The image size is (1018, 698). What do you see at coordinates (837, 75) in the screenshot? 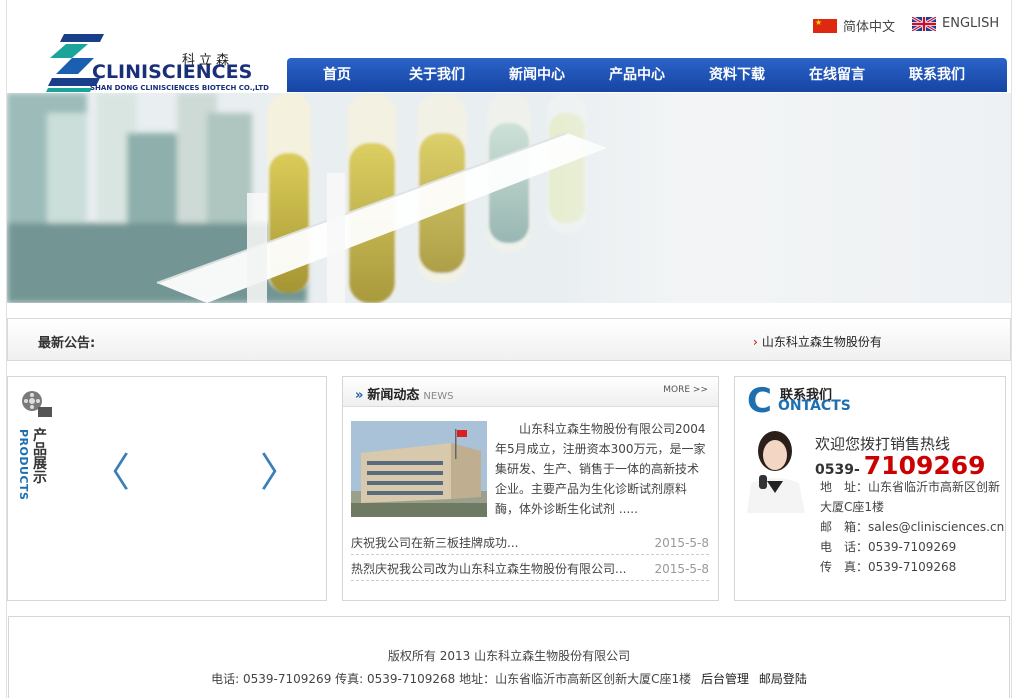
I see `nav-item-messages: 在线留言` at bounding box center [837, 75].